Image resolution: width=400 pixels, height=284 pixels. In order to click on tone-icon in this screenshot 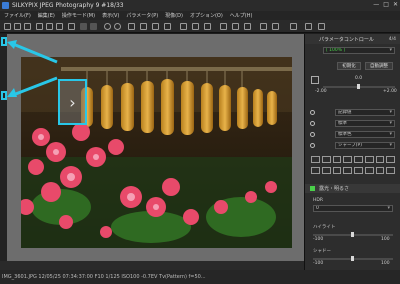, I will do `click(312, 123)`.